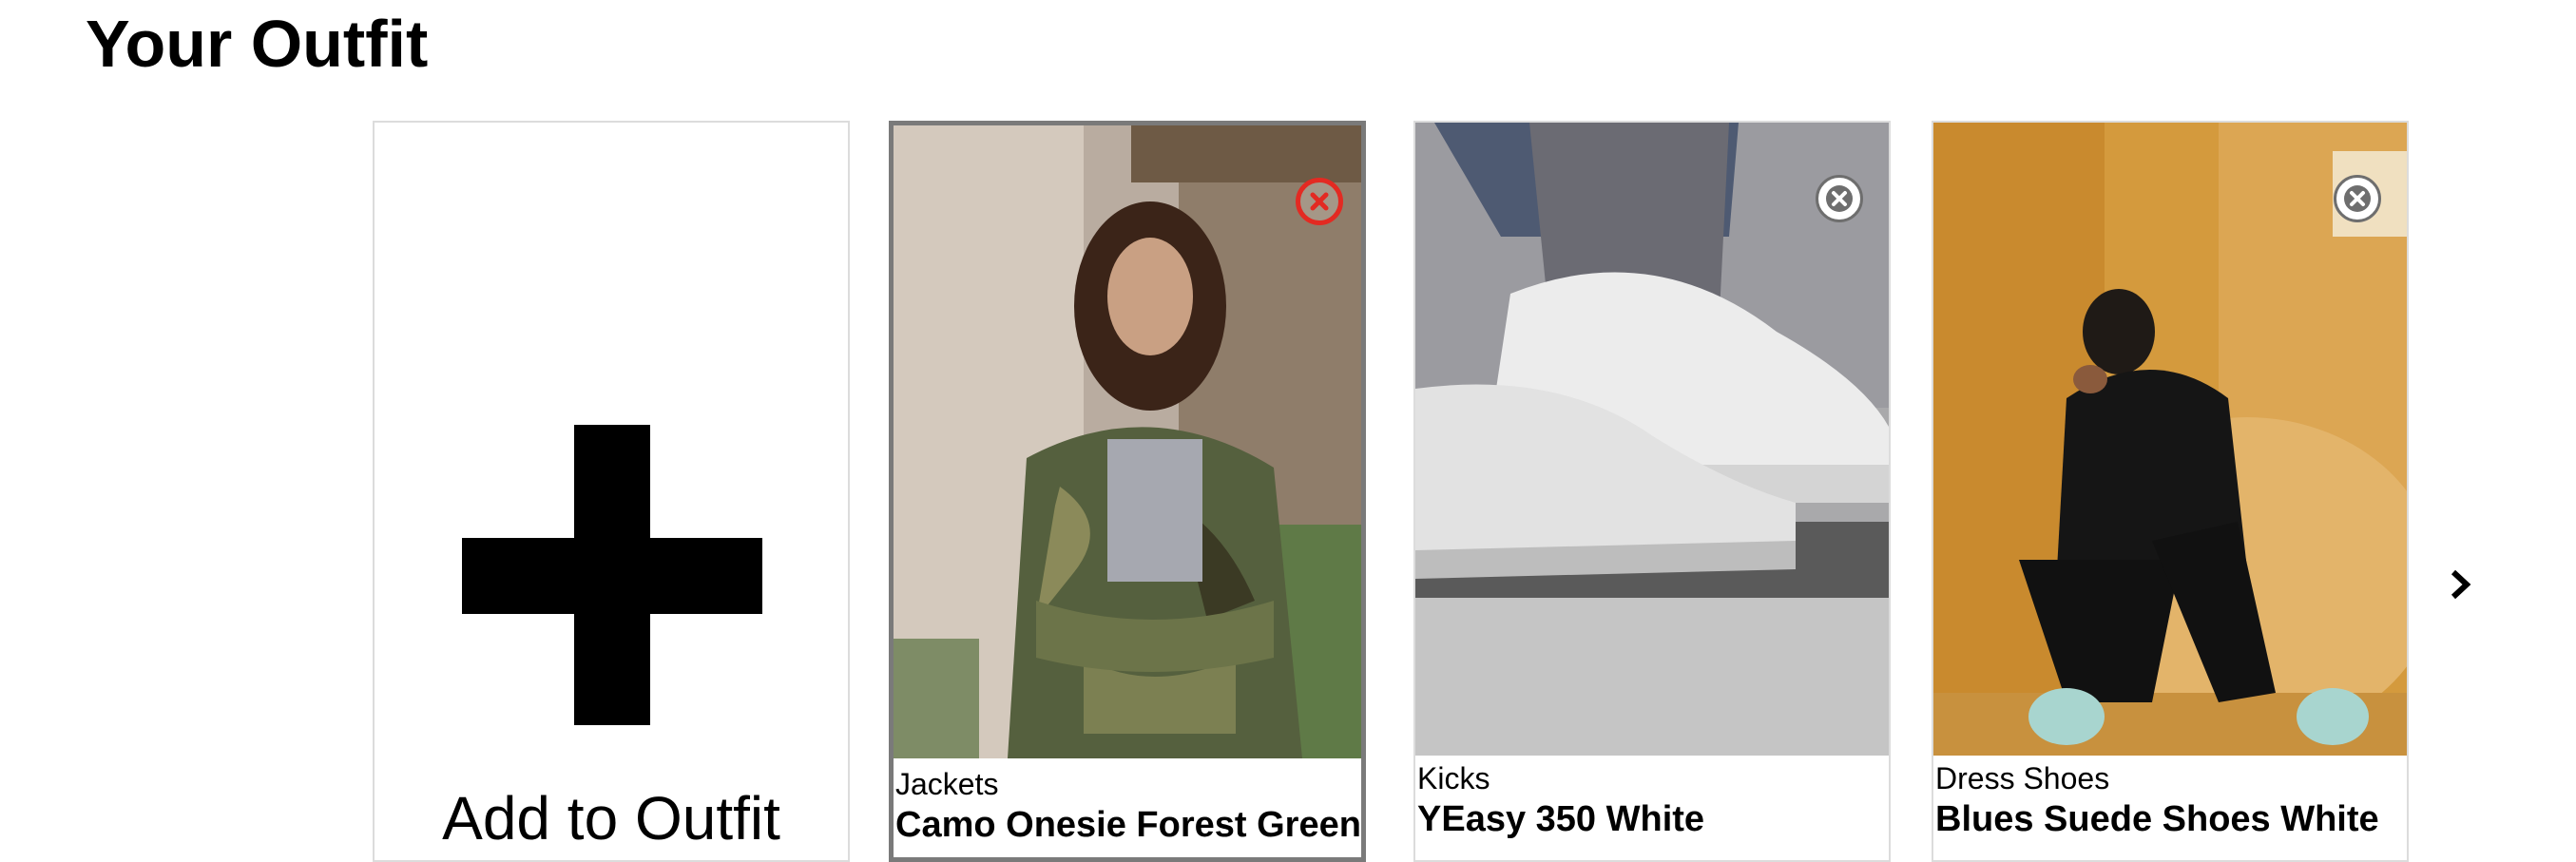 The height and width of the screenshot is (862, 2576). Describe the element at coordinates (1453, 778) in the screenshot. I see `item-category: Kicks` at that location.